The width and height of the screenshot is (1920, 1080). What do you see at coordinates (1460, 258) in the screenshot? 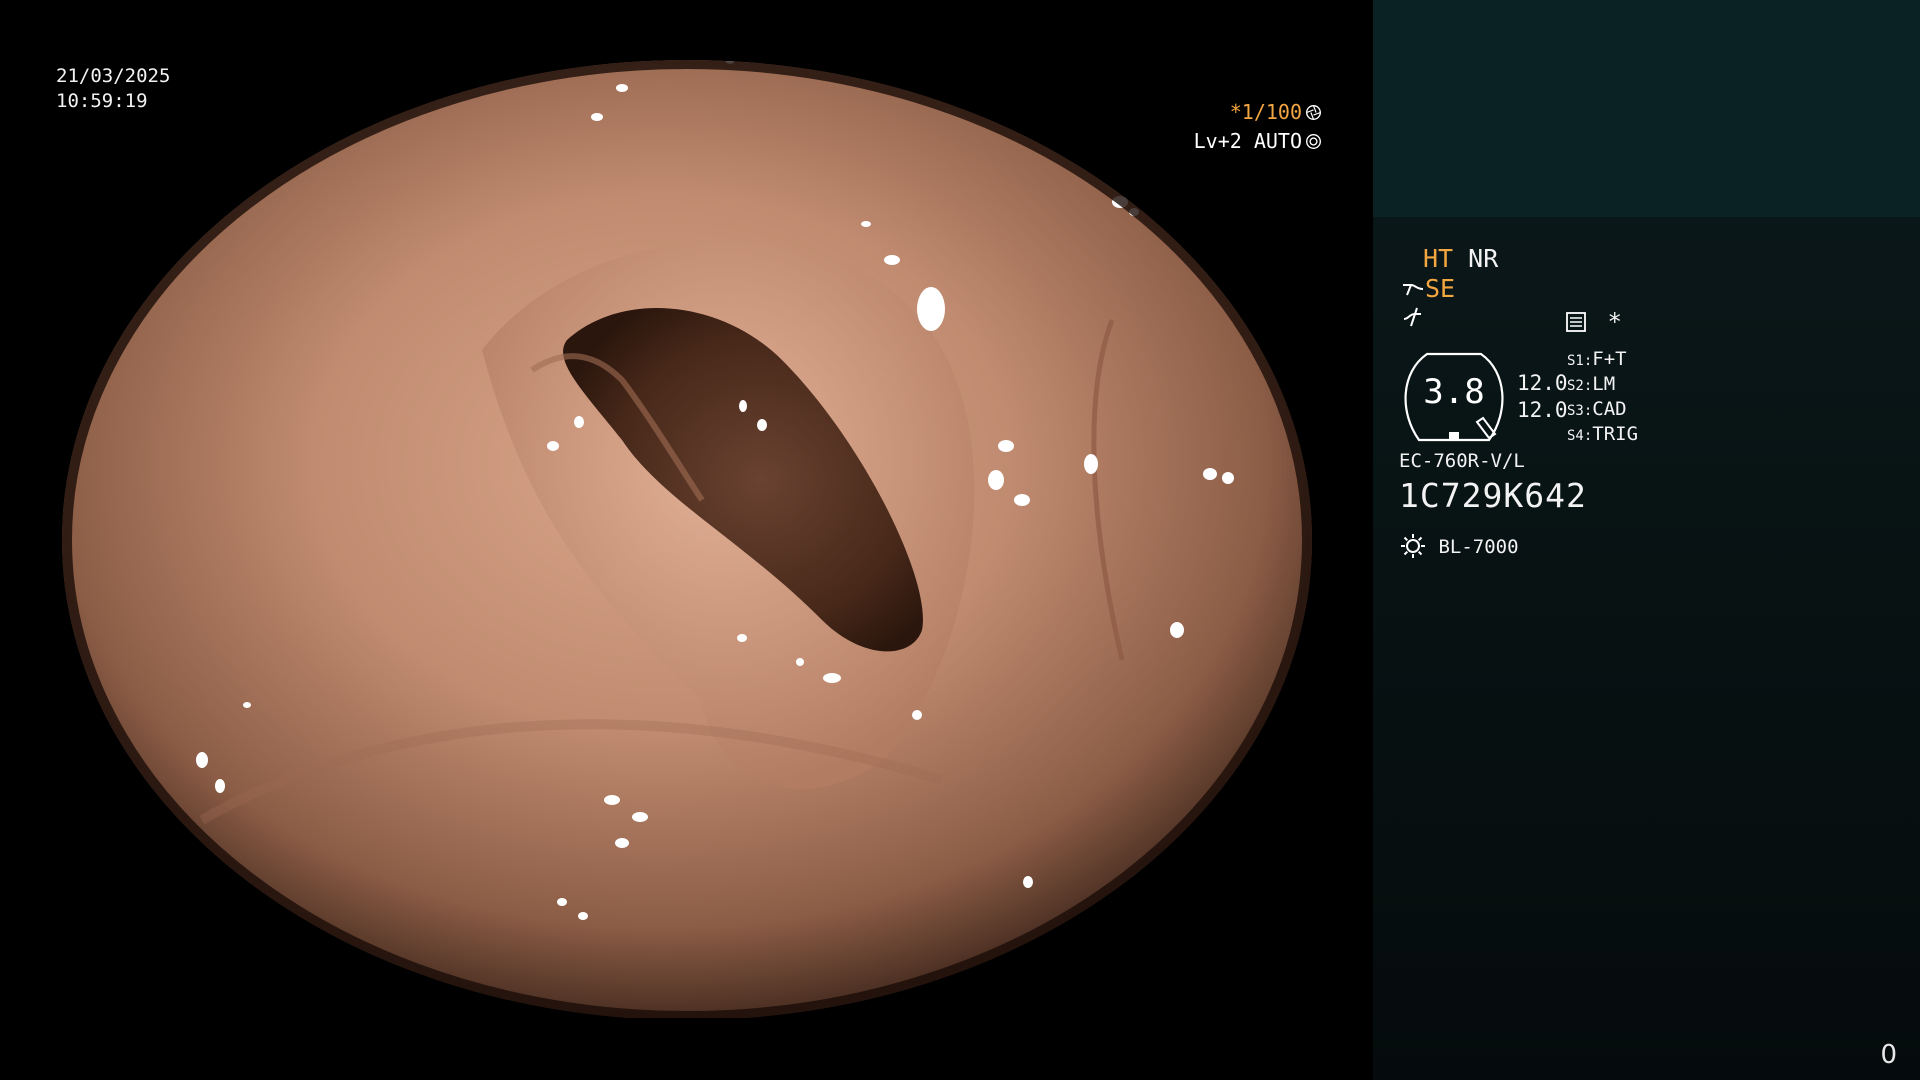
I see `image-mode-row: HT NR` at bounding box center [1460, 258].